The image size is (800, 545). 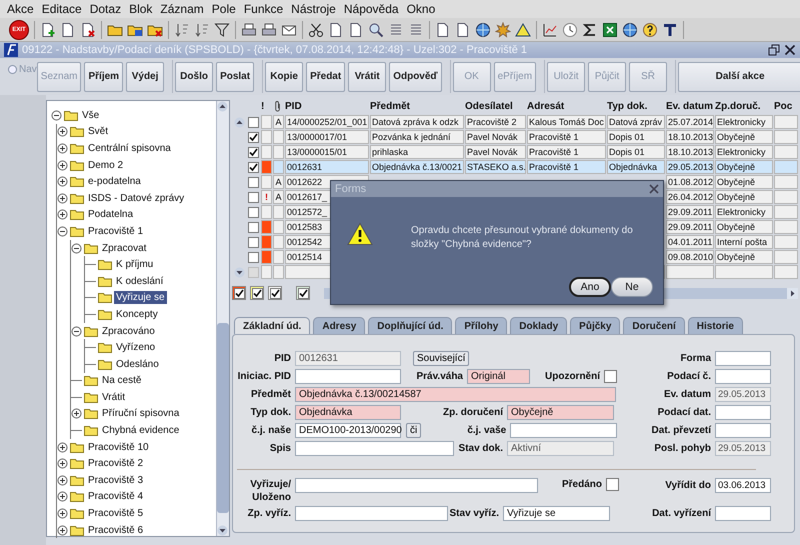 What do you see at coordinates (743, 485) in the screenshot?
I see `input-field: 03.06.2013` at bounding box center [743, 485].